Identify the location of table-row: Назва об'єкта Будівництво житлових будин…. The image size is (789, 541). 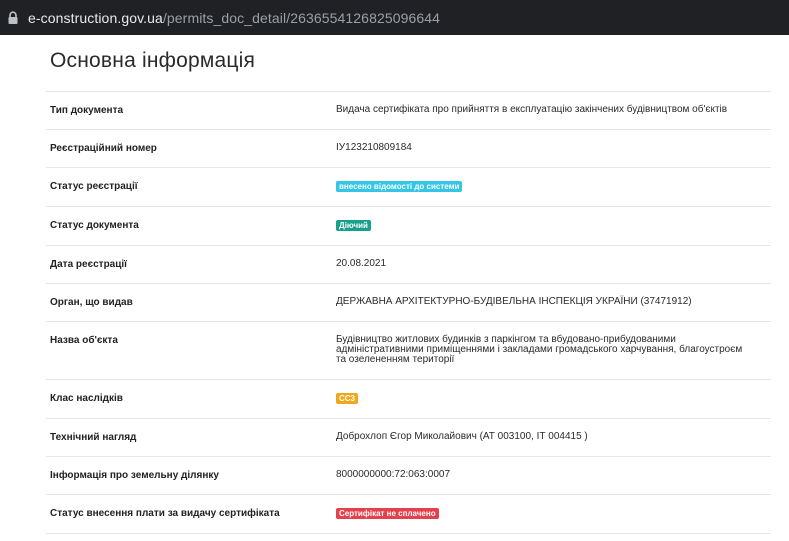
(408, 351).